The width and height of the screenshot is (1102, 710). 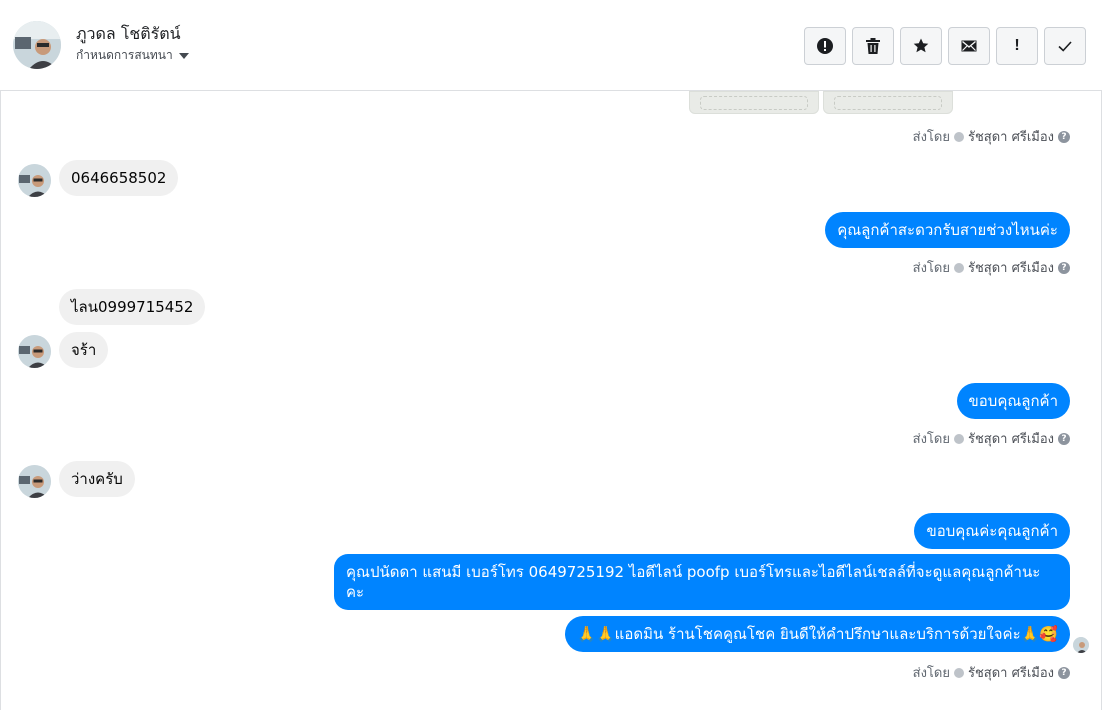 I want to click on mark-unread-button, so click(x=969, y=46).